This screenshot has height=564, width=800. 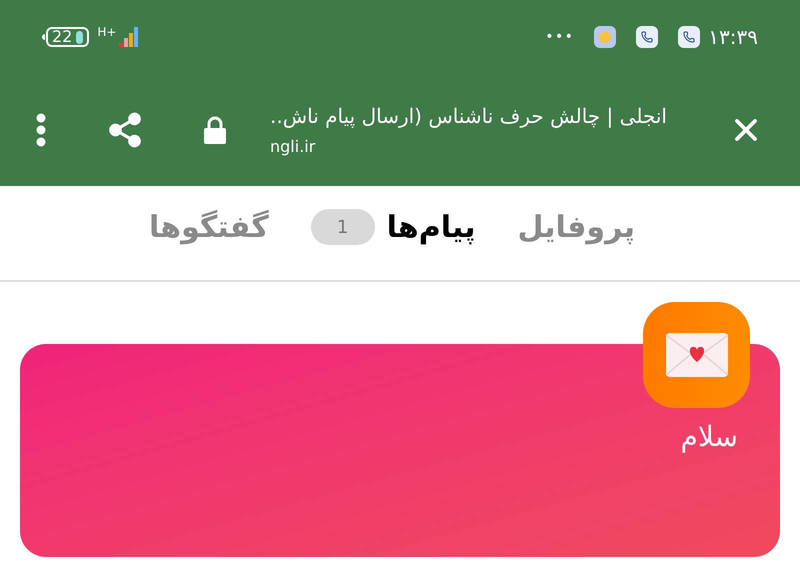 What do you see at coordinates (62, 37) in the screenshot?
I see `battery-level: 22` at bounding box center [62, 37].